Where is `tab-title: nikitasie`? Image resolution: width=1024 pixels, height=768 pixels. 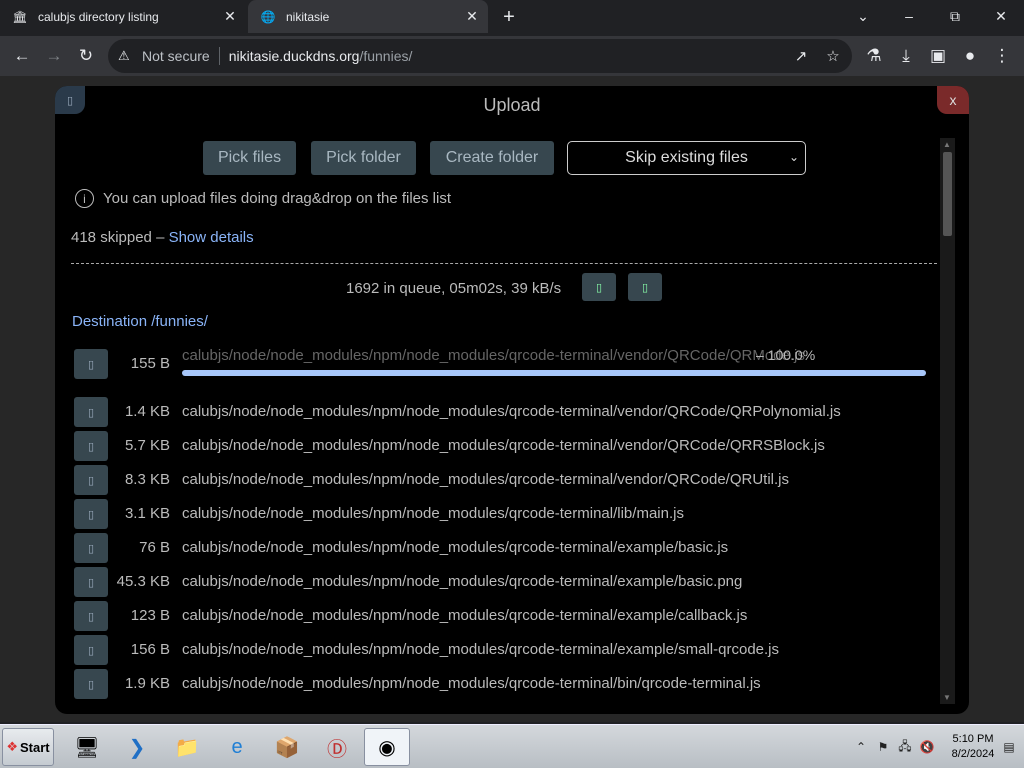 tab-title: nikitasie is located at coordinates (308, 16).